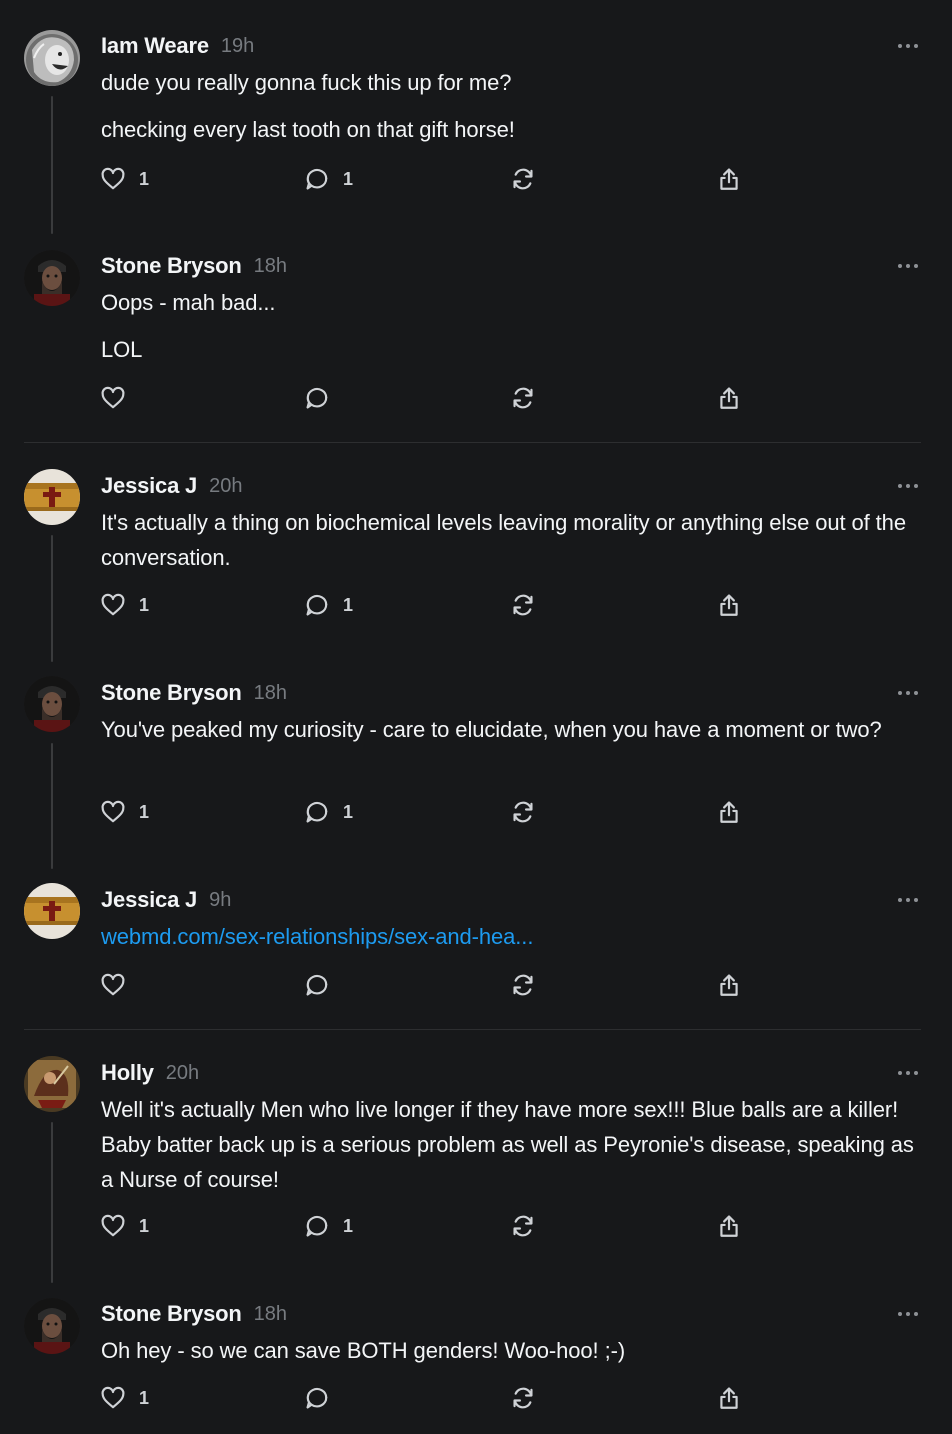  Describe the element at coordinates (237, 46) in the screenshot. I see `post-time: 19h` at that location.